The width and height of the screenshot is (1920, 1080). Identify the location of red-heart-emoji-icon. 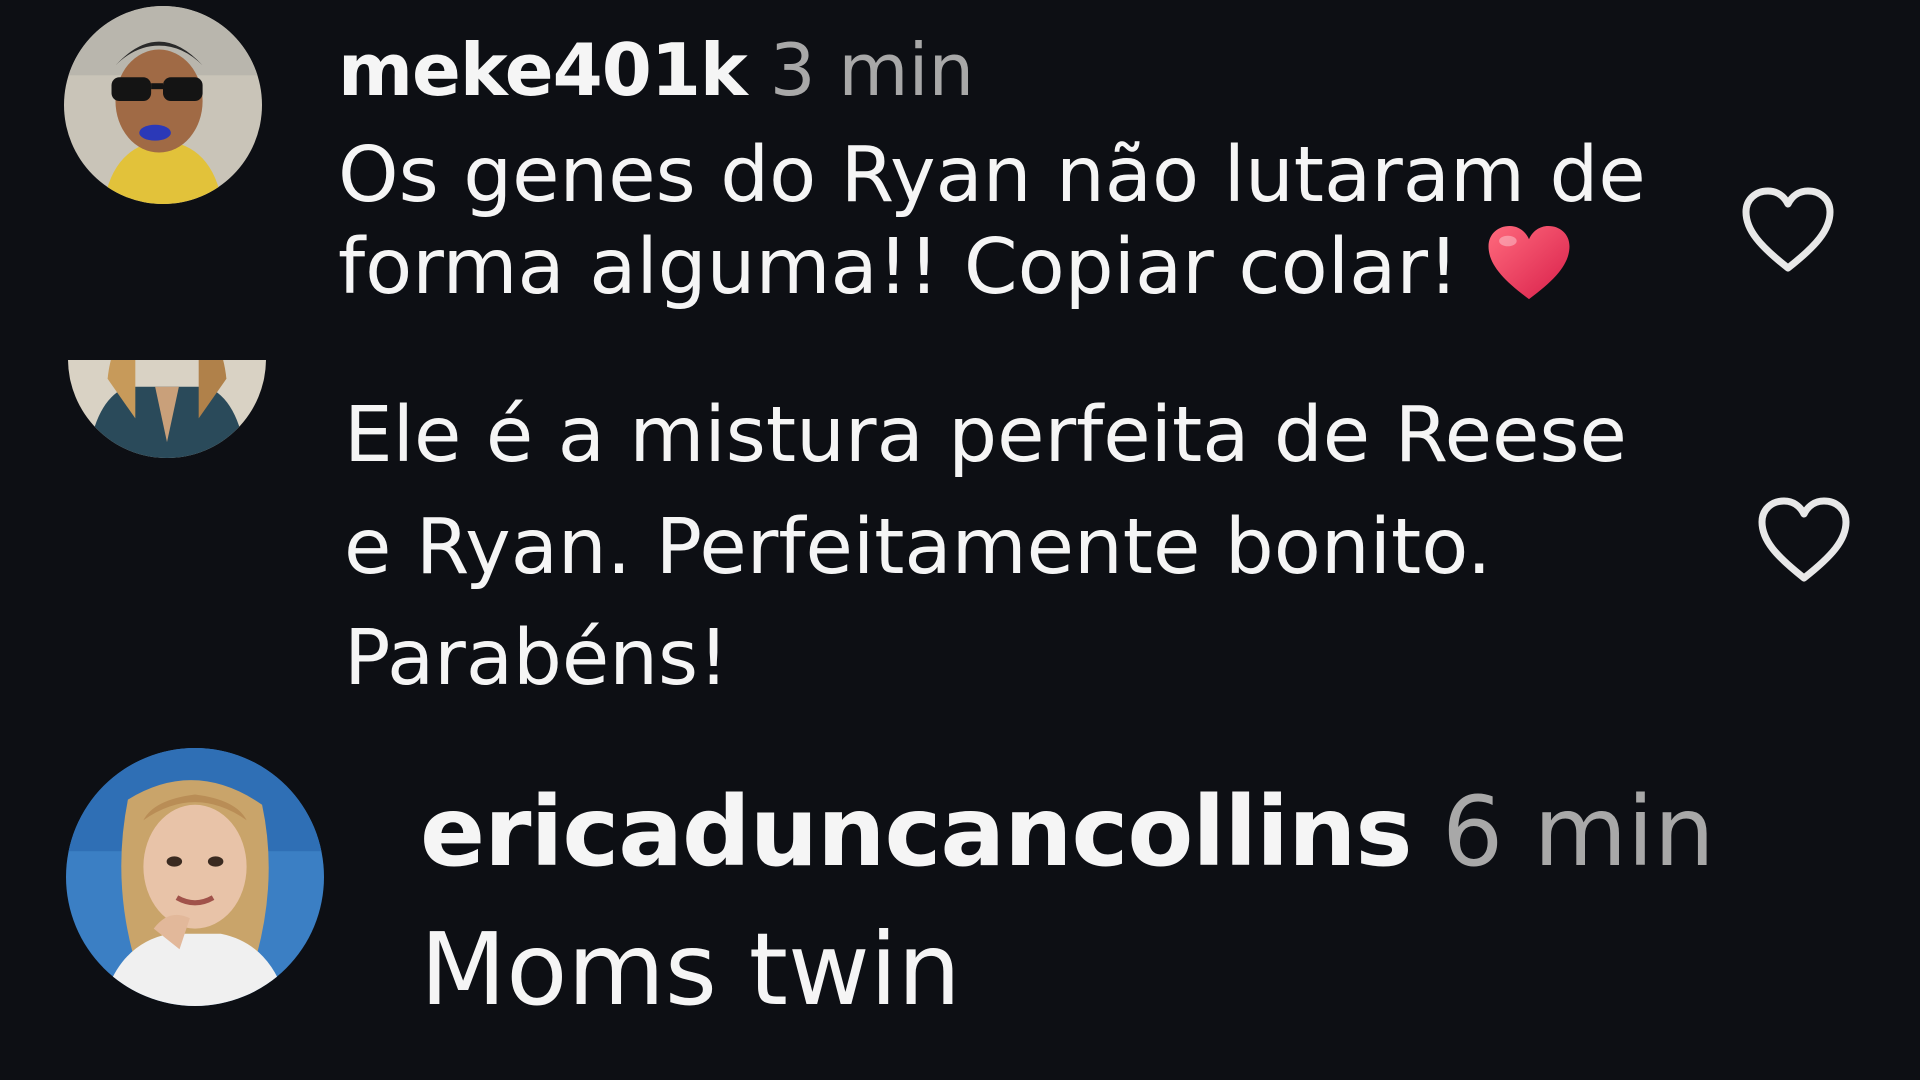
(1529, 263).